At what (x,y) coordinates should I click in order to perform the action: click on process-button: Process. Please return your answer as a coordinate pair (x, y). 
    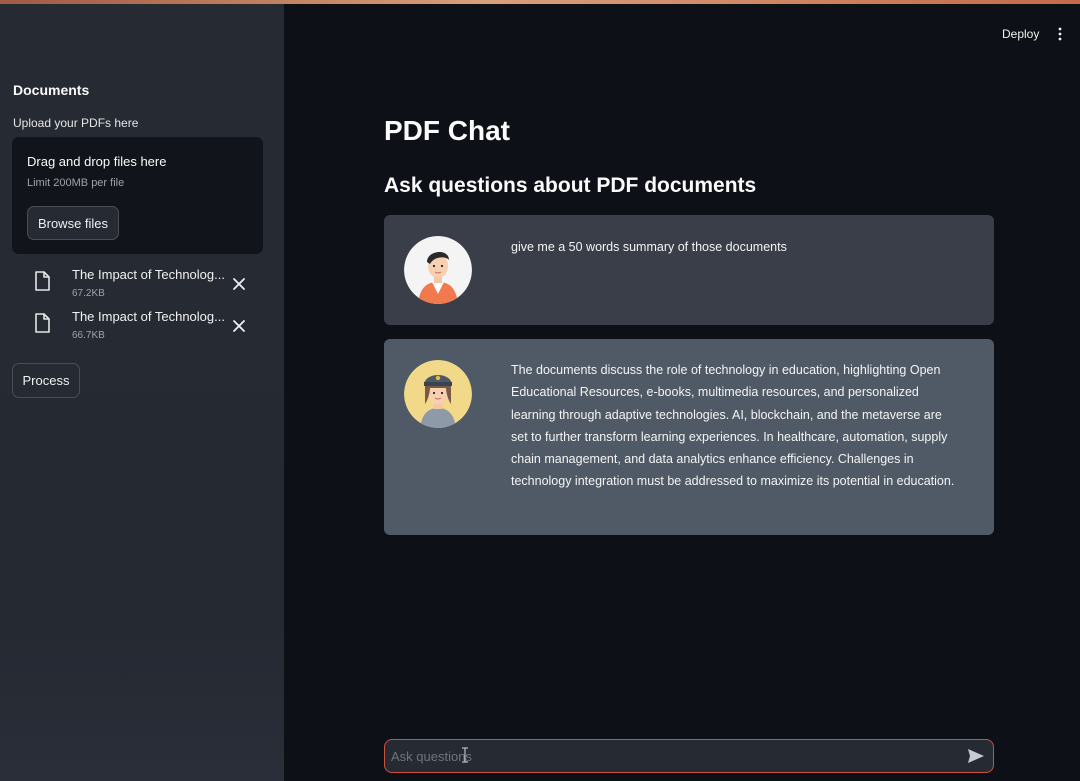
    Looking at the image, I should click on (46, 380).